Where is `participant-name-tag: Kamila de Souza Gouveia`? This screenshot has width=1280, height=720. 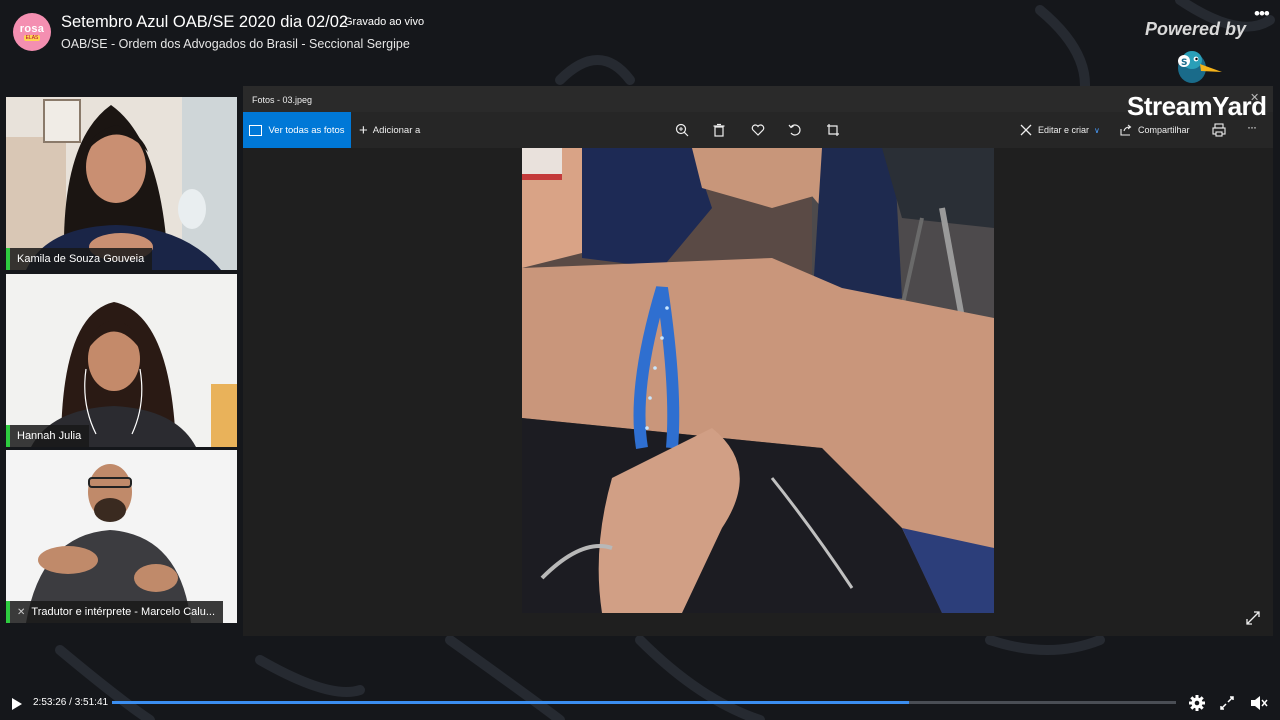 participant-name-tag: Kamila de Souza Gouveia is located at coordinates (79, 259).